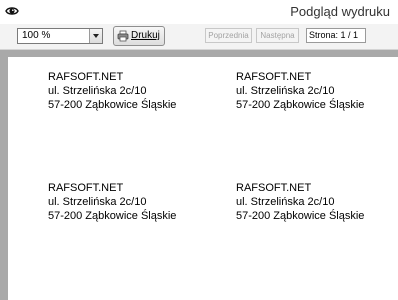  Describe the element at coordinates (60, 36) in the screenshot. I see `zoom-select: 100 %` at that location.